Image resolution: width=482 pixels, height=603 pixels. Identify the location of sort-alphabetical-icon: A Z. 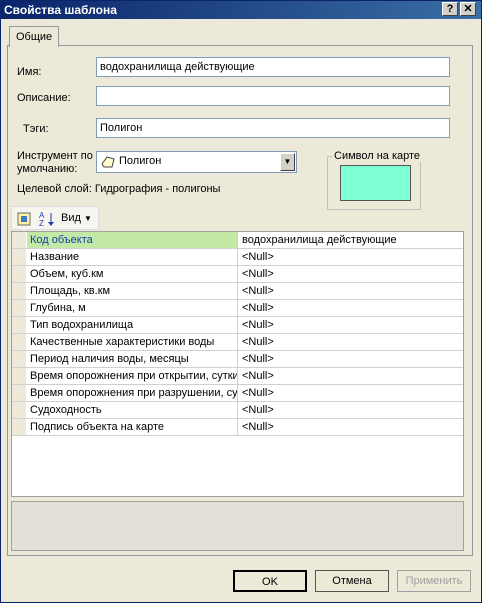
(47, 219).